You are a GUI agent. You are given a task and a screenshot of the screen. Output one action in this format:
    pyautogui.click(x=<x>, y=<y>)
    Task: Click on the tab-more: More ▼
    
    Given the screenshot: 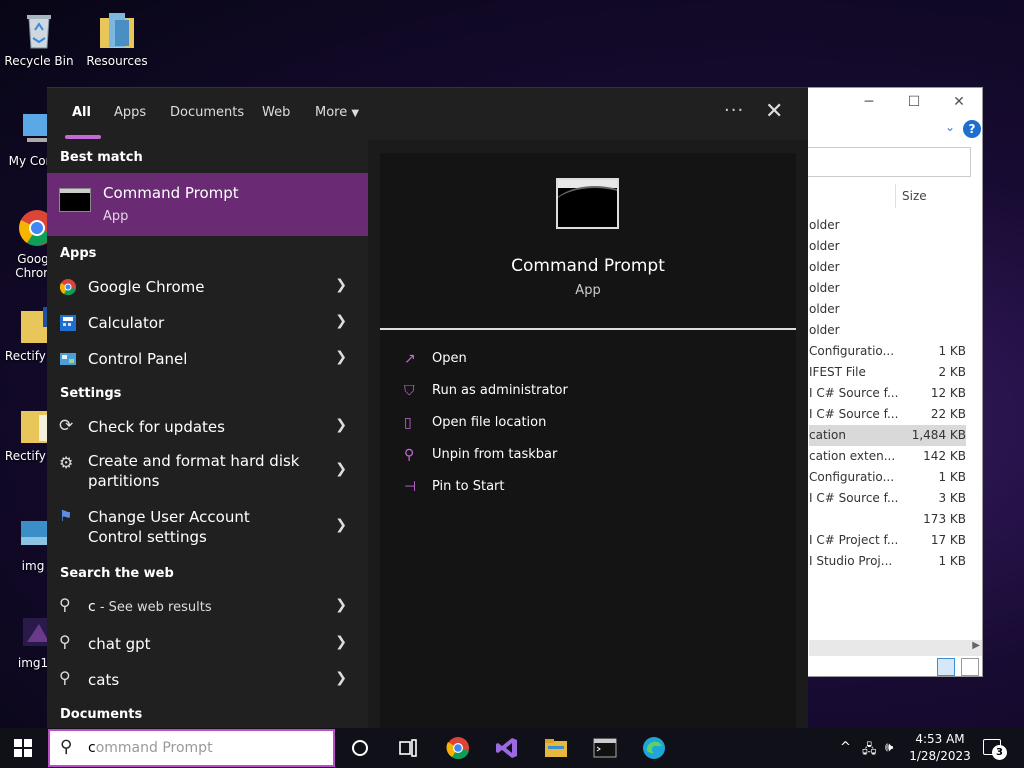 What is the action you would take?
    pyautogui.click(x=337, y=112)
    